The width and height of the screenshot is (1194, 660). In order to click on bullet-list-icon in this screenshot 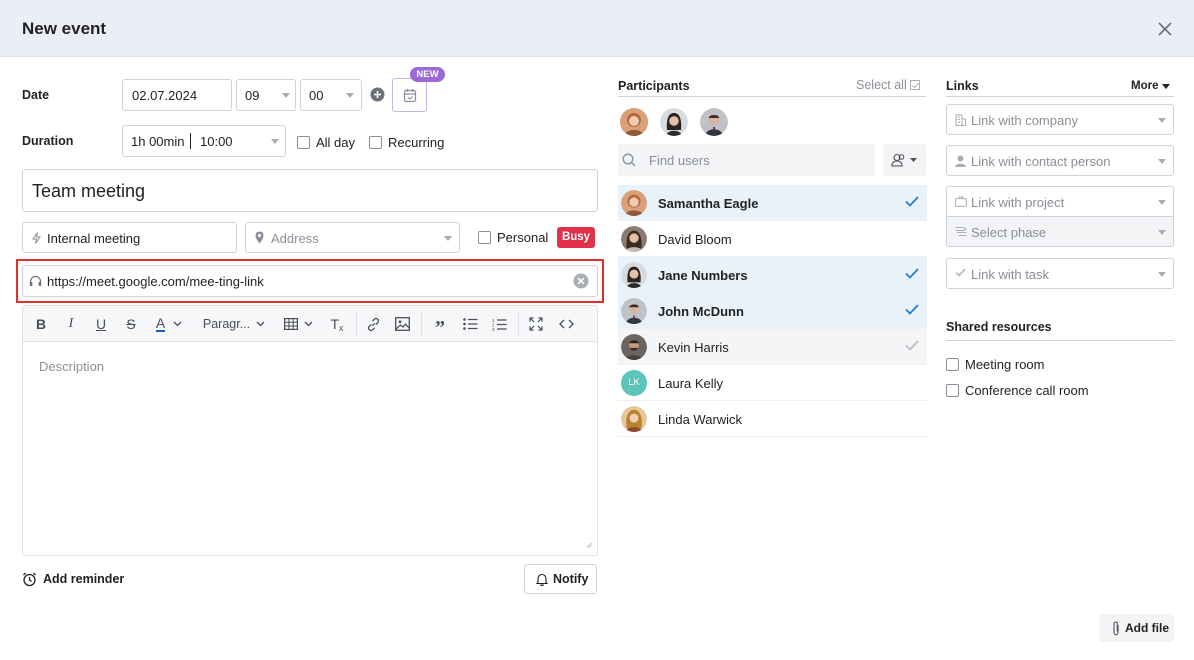, I will do `click(470, 324)`.